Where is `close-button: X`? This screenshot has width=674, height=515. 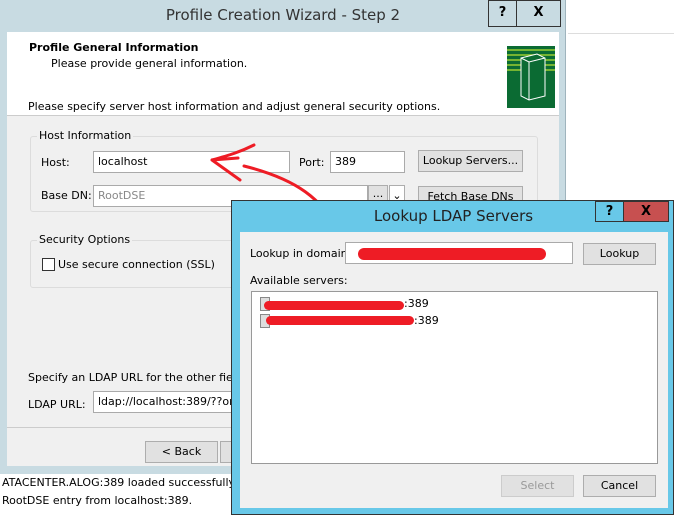
close-button: X is located at coordinates (646, 211).